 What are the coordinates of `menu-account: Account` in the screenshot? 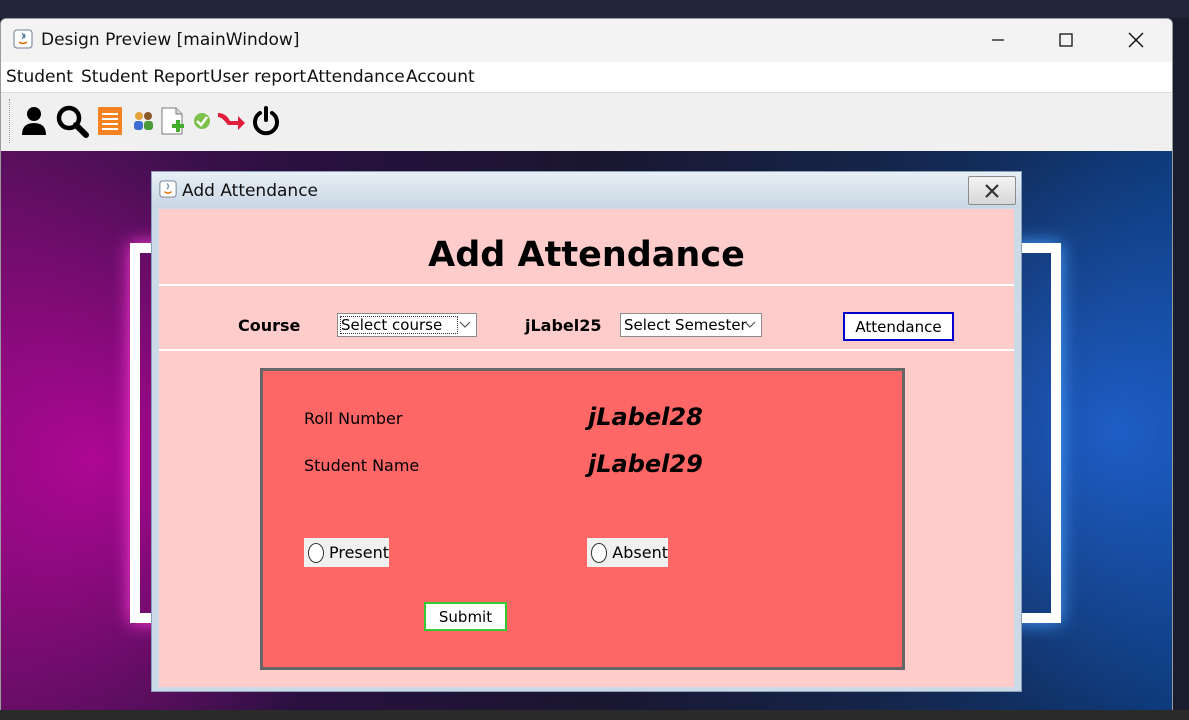 It's located at (440, 77).